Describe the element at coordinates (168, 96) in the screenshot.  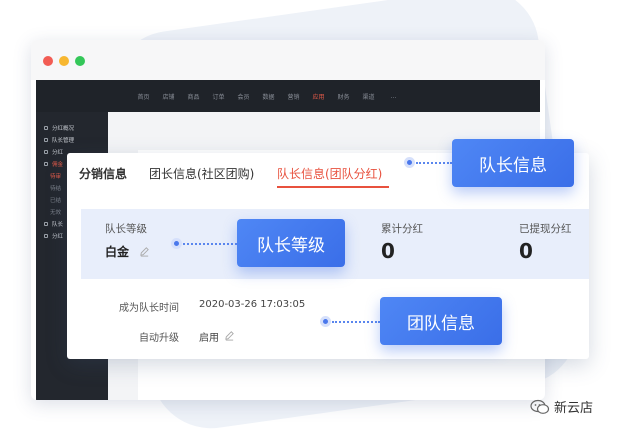
I see `nav-item-store: 店铺` at that location.